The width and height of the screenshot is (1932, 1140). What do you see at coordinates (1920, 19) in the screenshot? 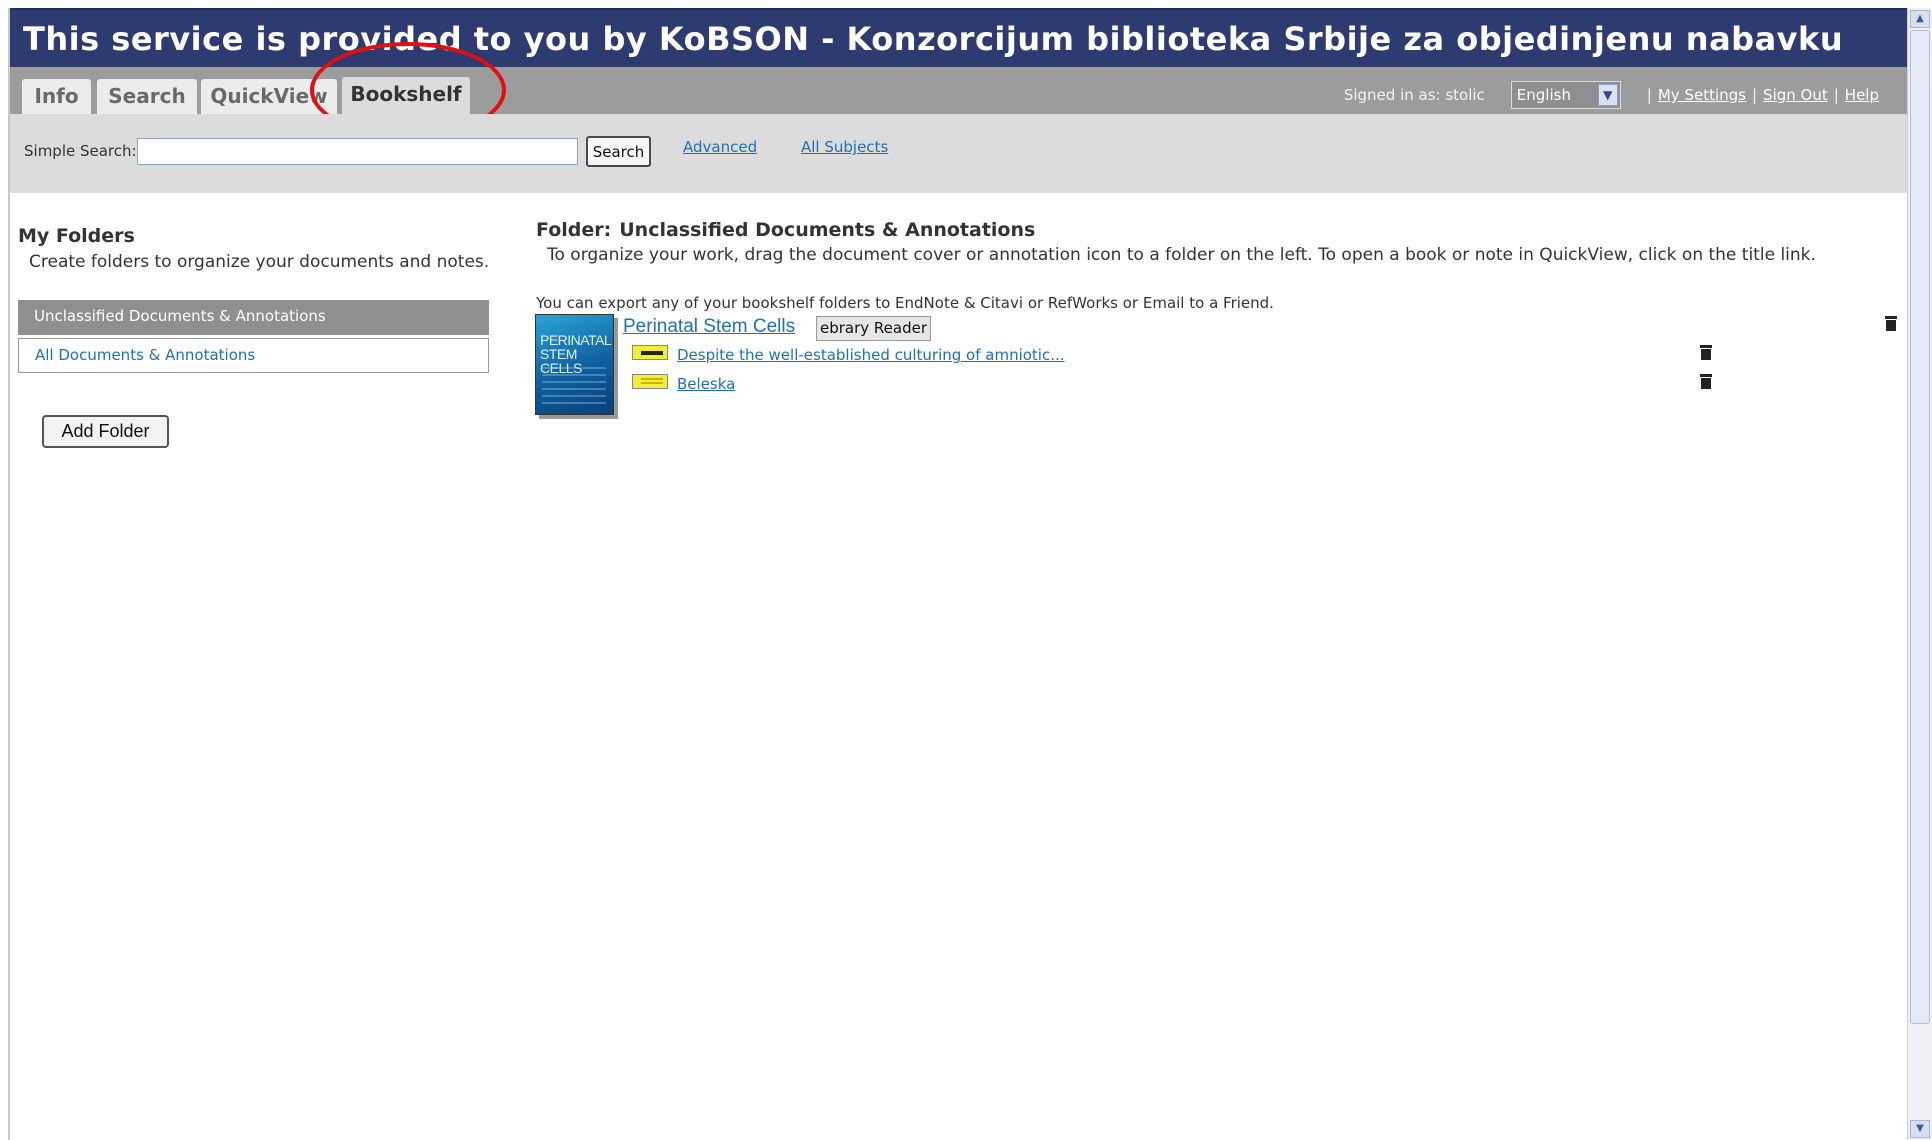
I see `scroll-up-icon: ▲` at bounding box center [1920, 19].